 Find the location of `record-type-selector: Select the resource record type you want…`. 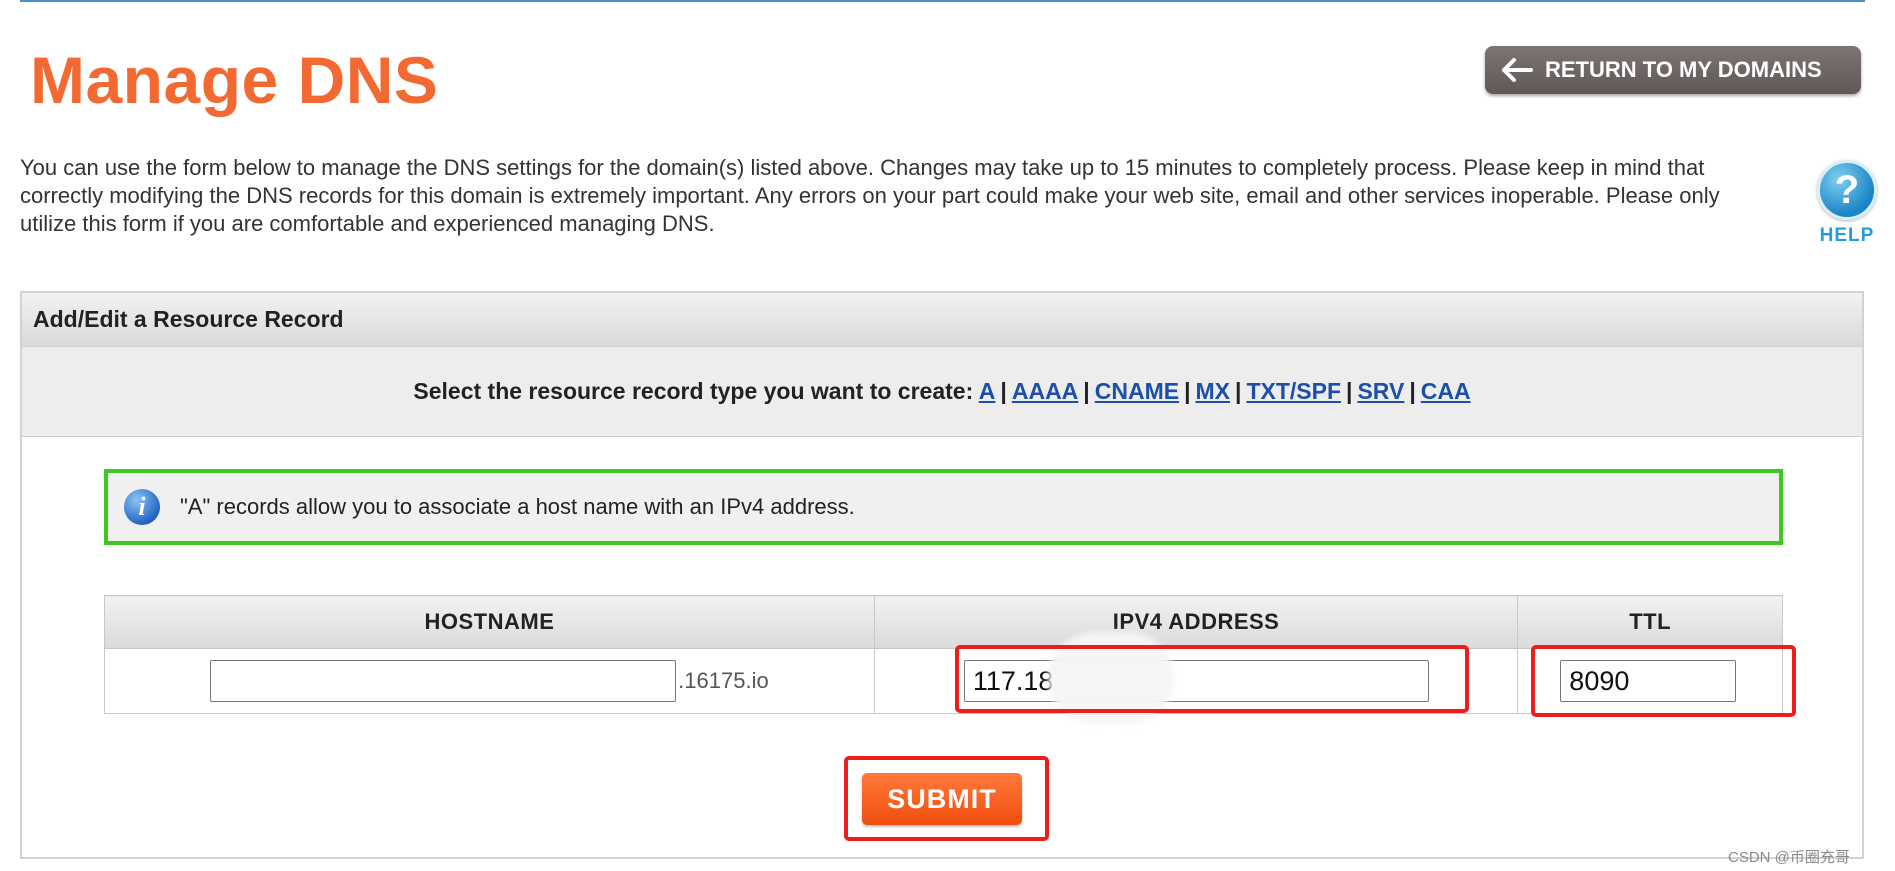

record-type-selector: Select the resource record type you want… is located at coordinates (942, 392).